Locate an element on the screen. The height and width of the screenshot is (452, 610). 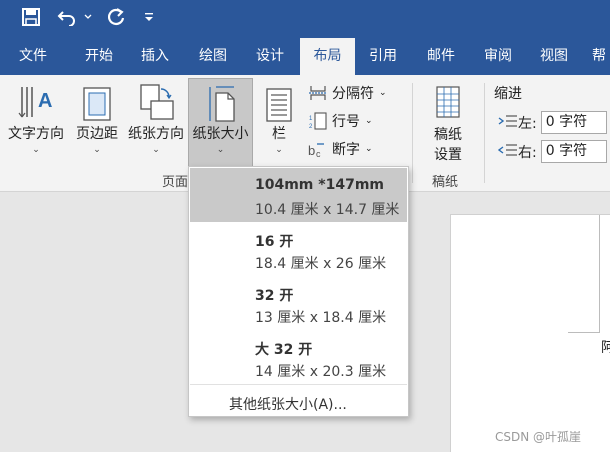
margins-button: 页边距 ⌄ is located at coordinates (97, 122).